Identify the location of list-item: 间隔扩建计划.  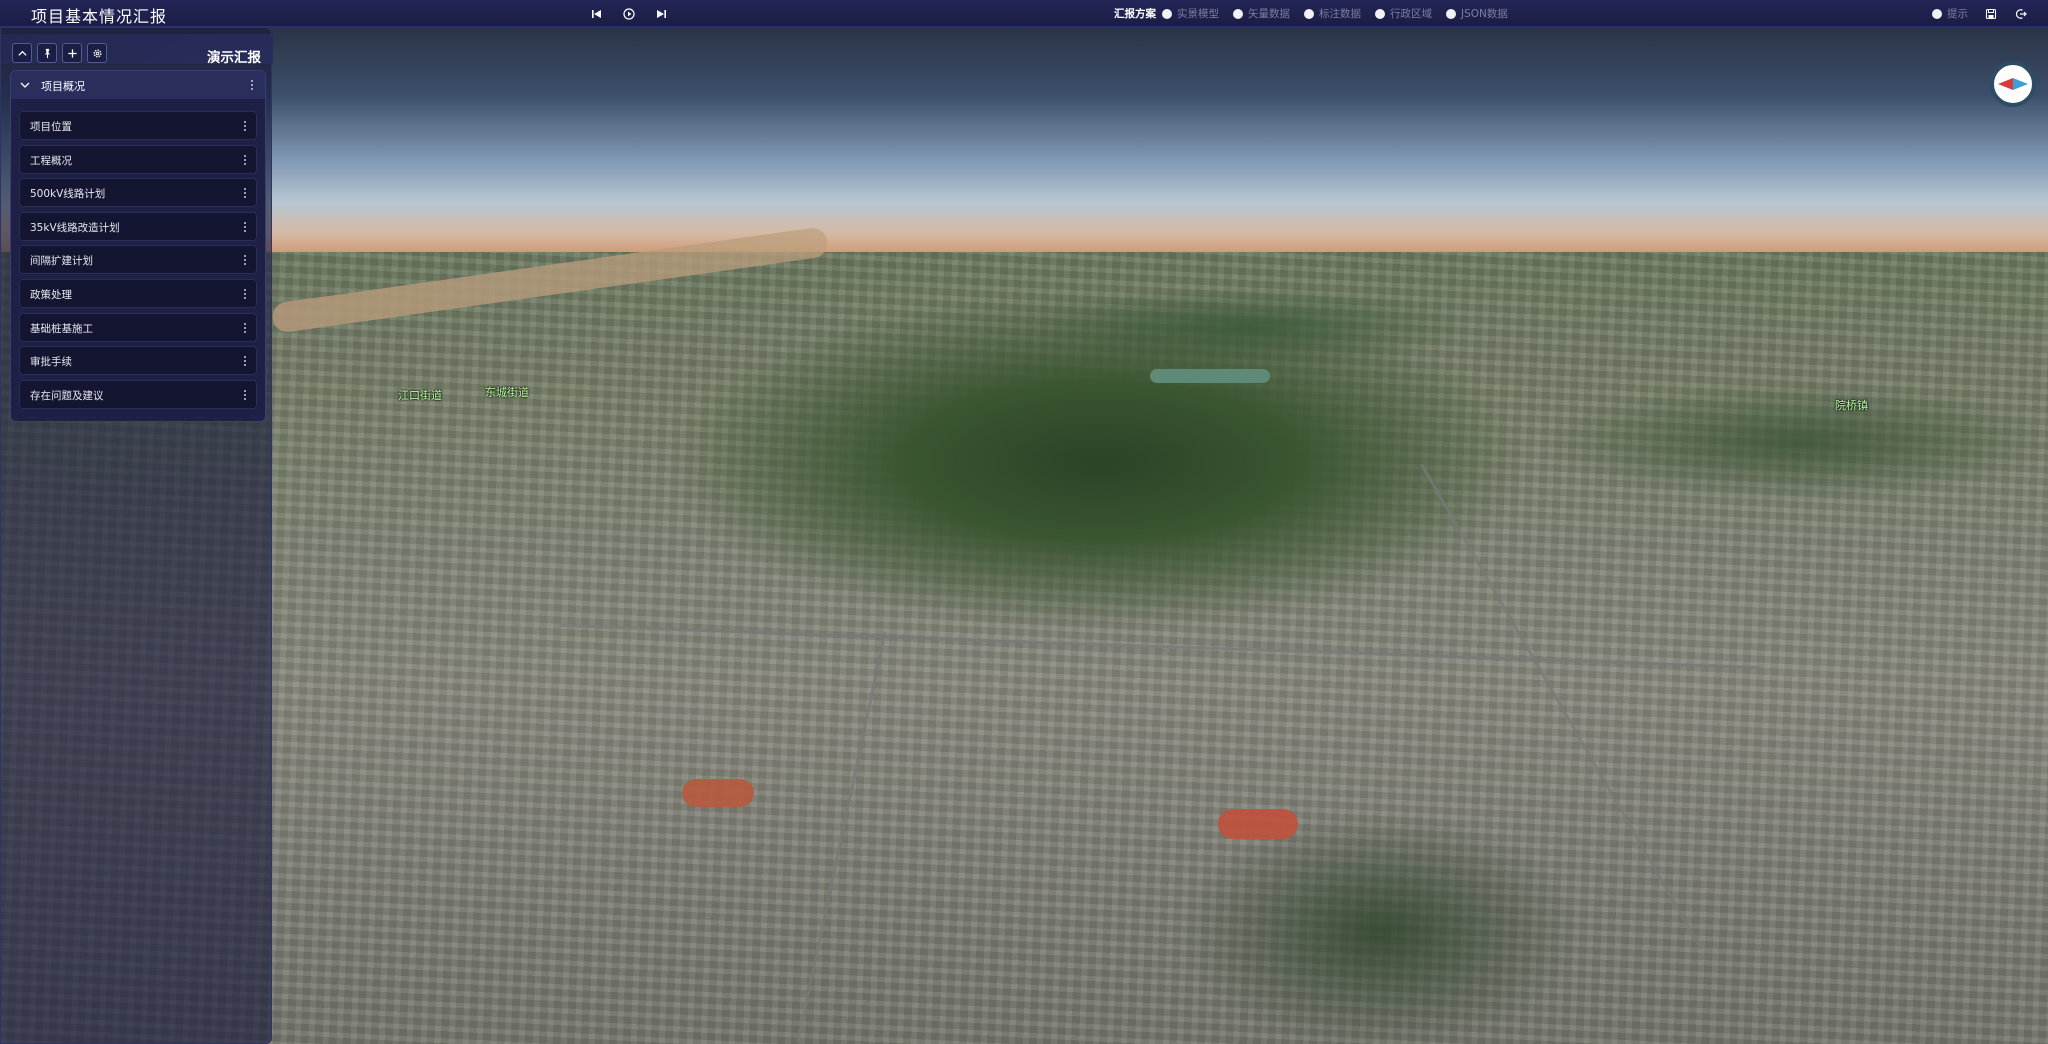
(138, 260).